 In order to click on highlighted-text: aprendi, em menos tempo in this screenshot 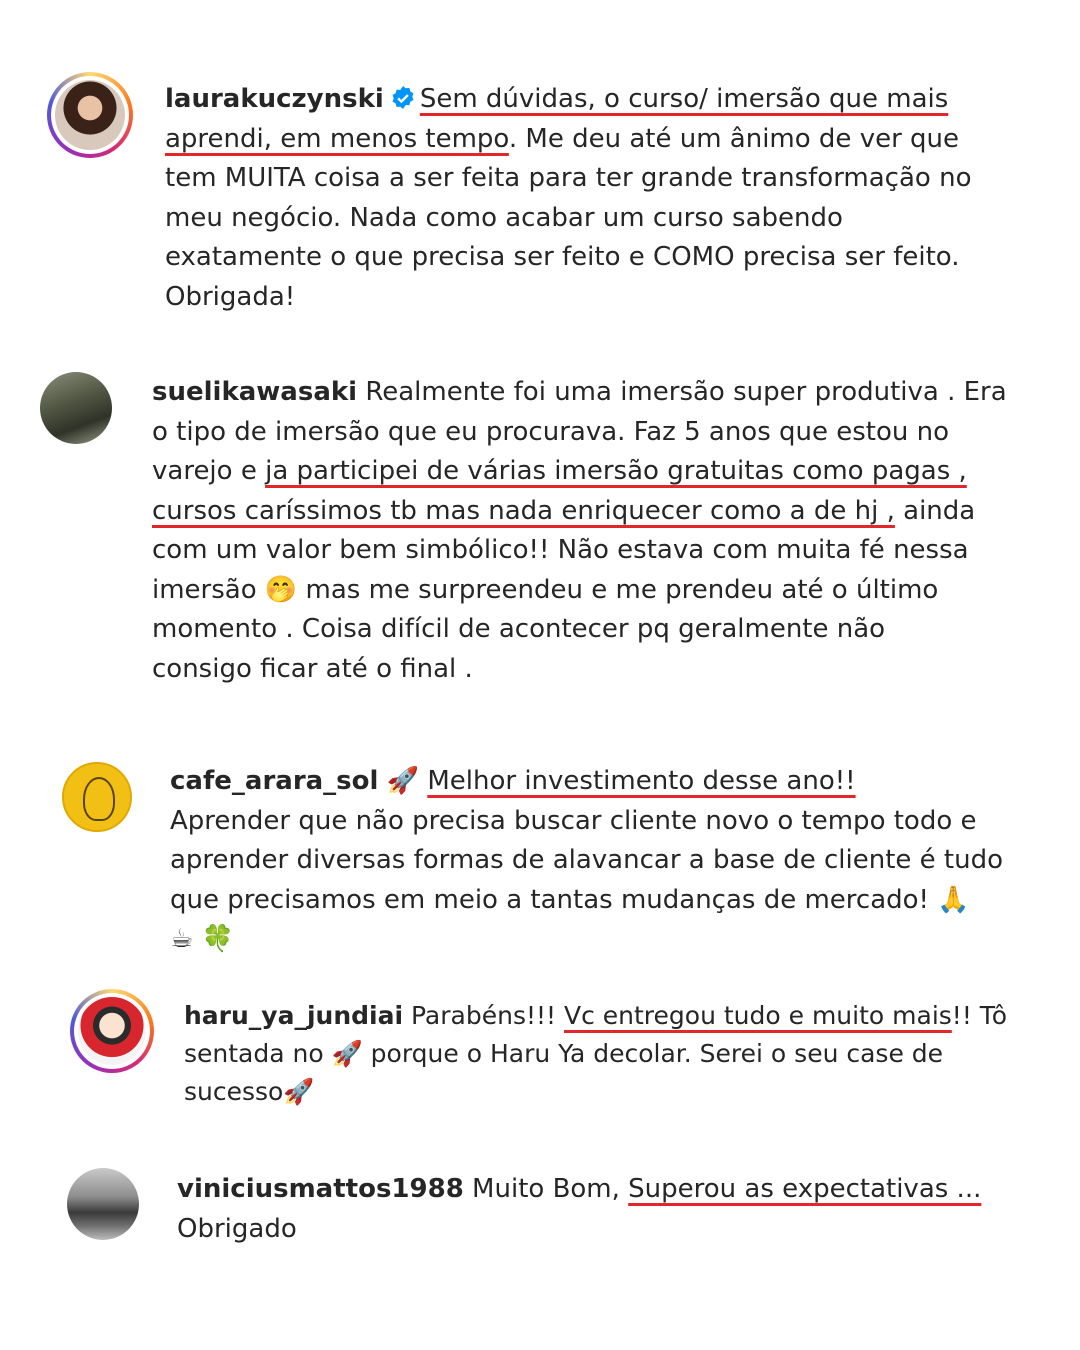, I will do `click(337, 138)`.